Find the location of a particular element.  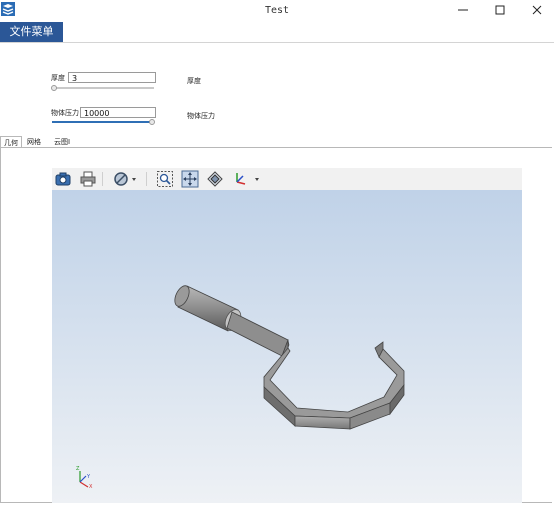

print-button is located at coordinates (88, 179).